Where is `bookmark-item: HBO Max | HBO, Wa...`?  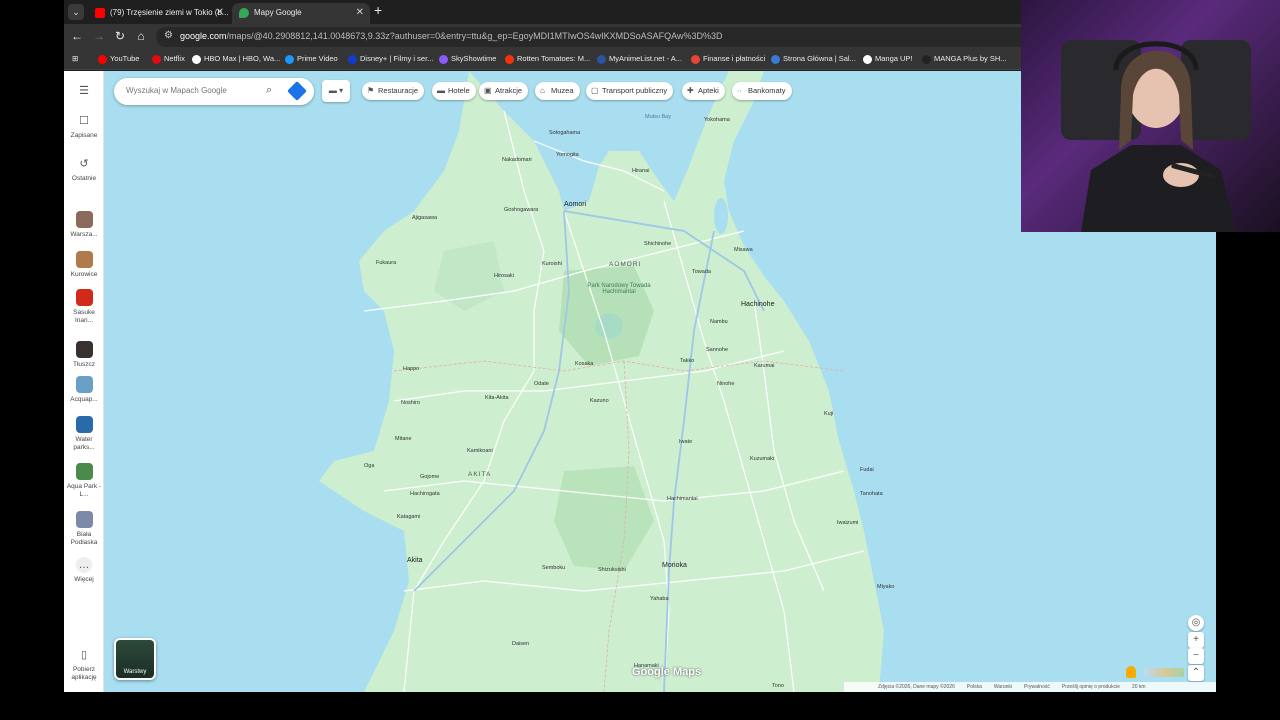 bookmark-item: HBO Max | HBO, Wa... is located at coordinates (236, 59).